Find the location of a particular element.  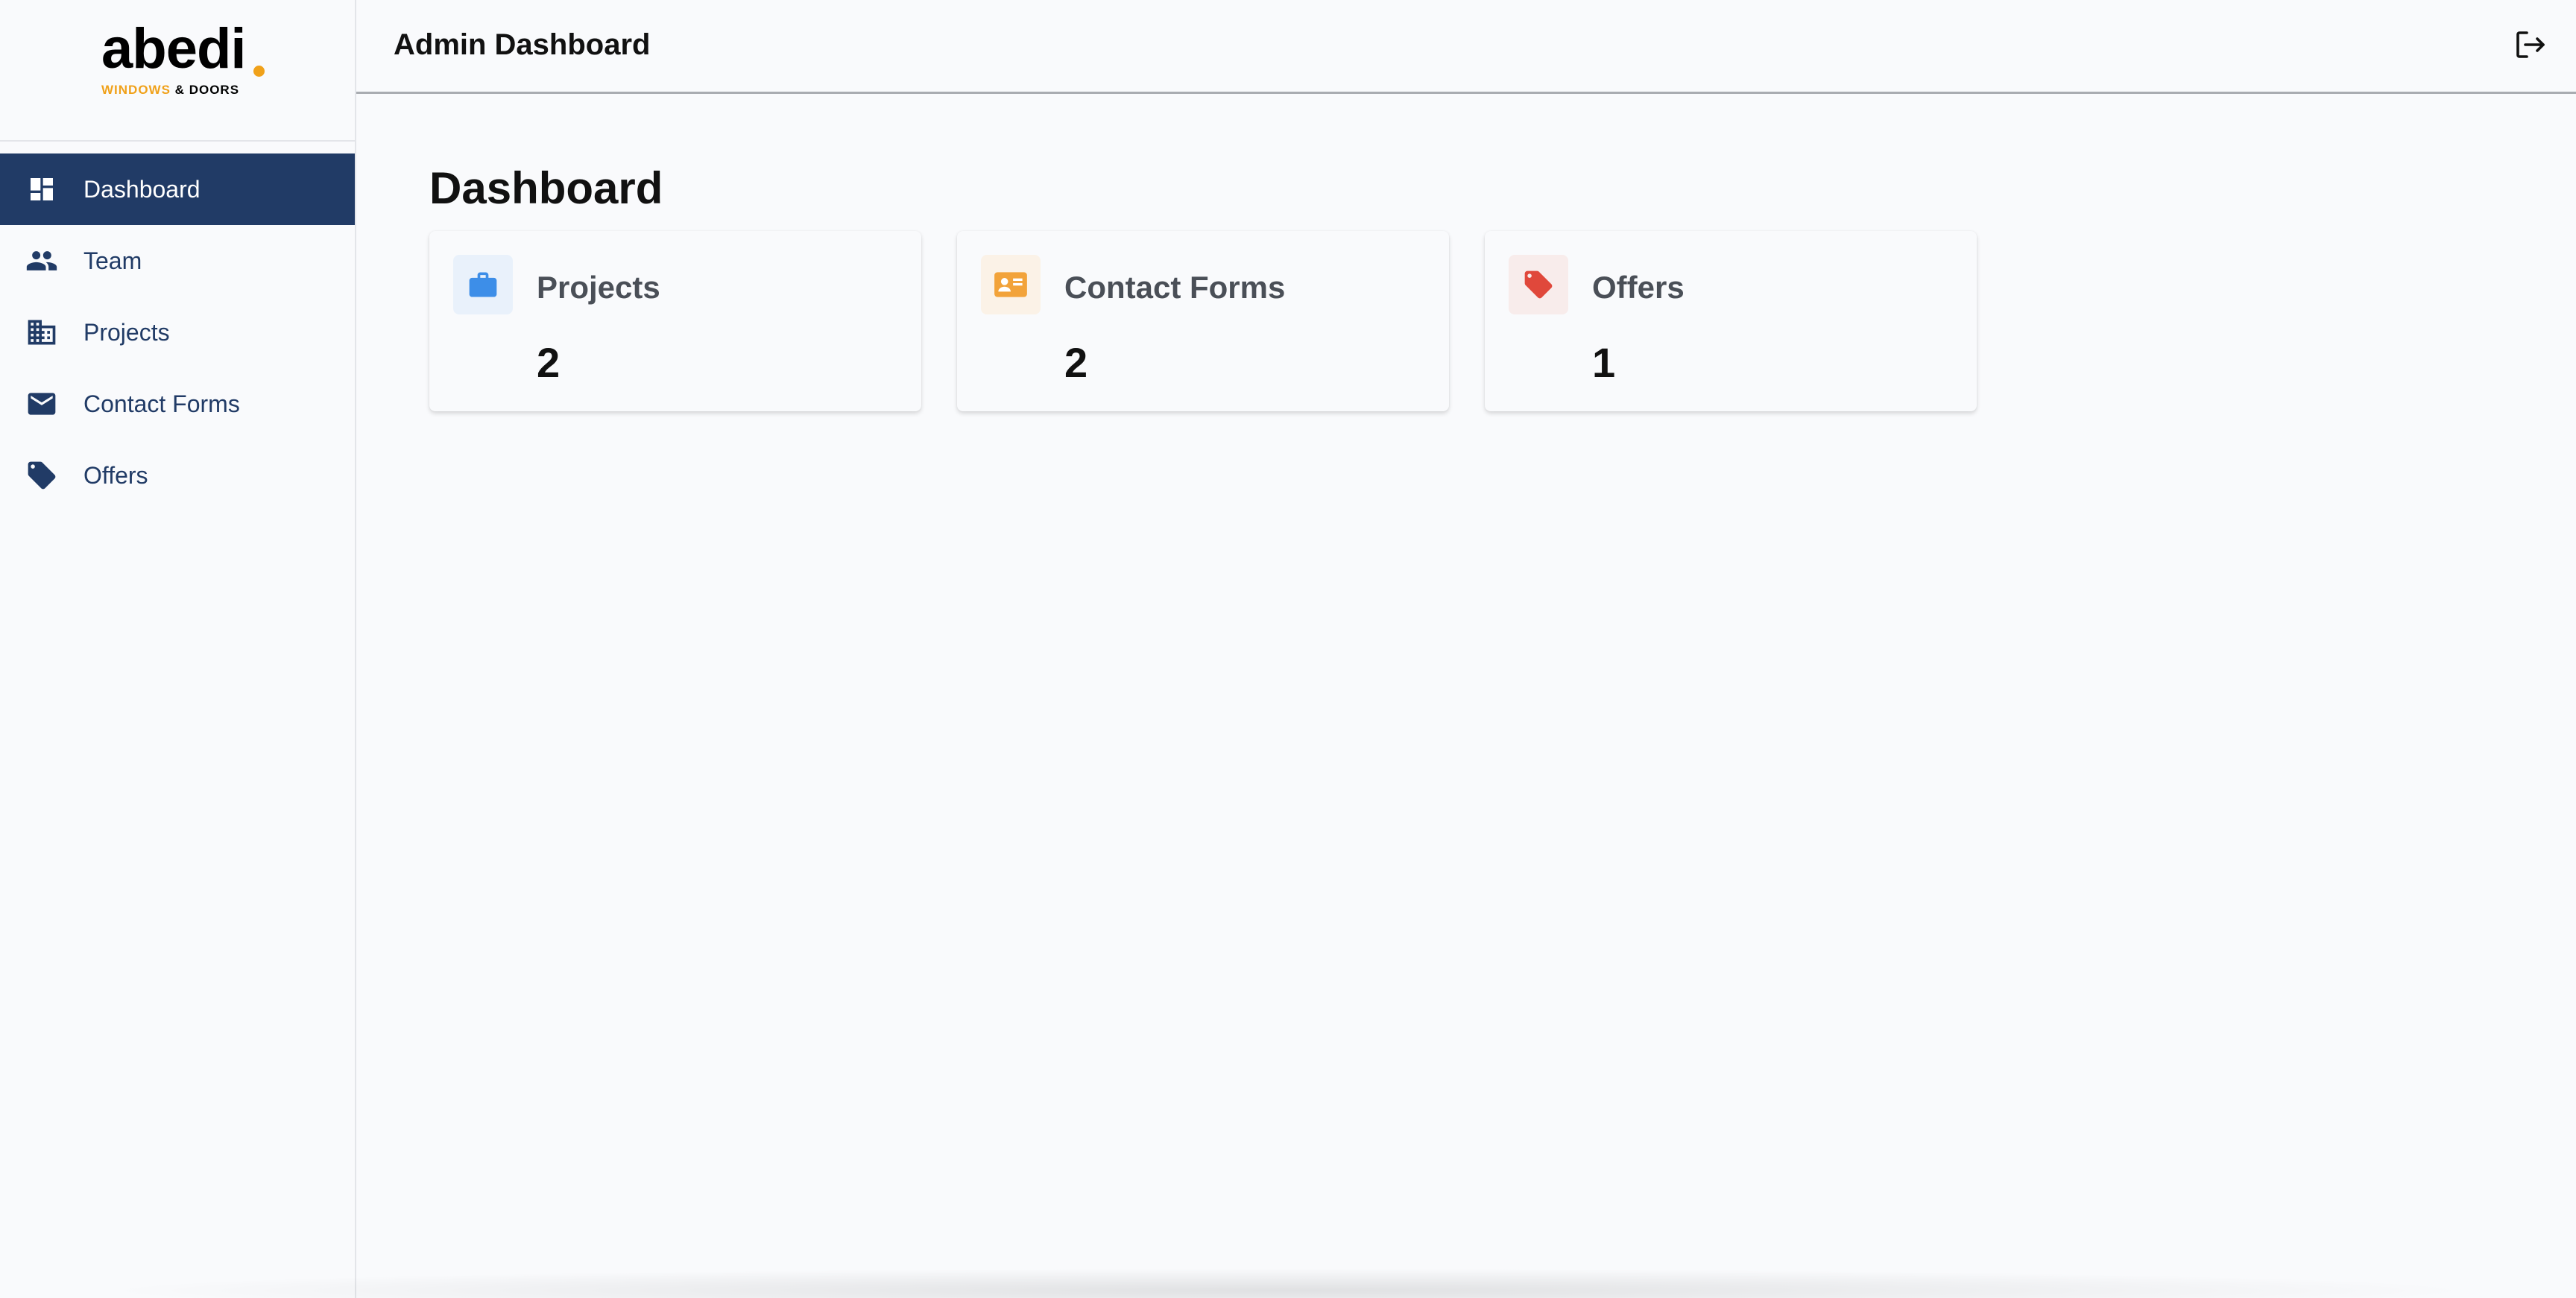

logo-tagline: WINDOWS & DOORS is located at coordinates (170, 89).